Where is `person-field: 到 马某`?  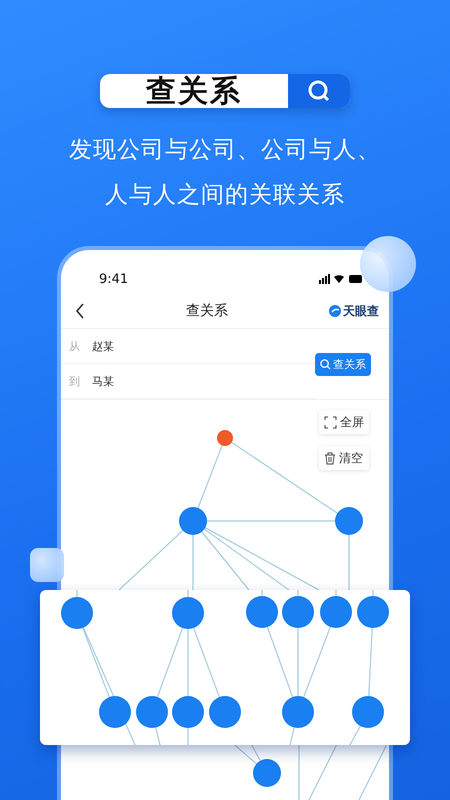 person-field: 到 马某 is located at coordinates (188, 381).